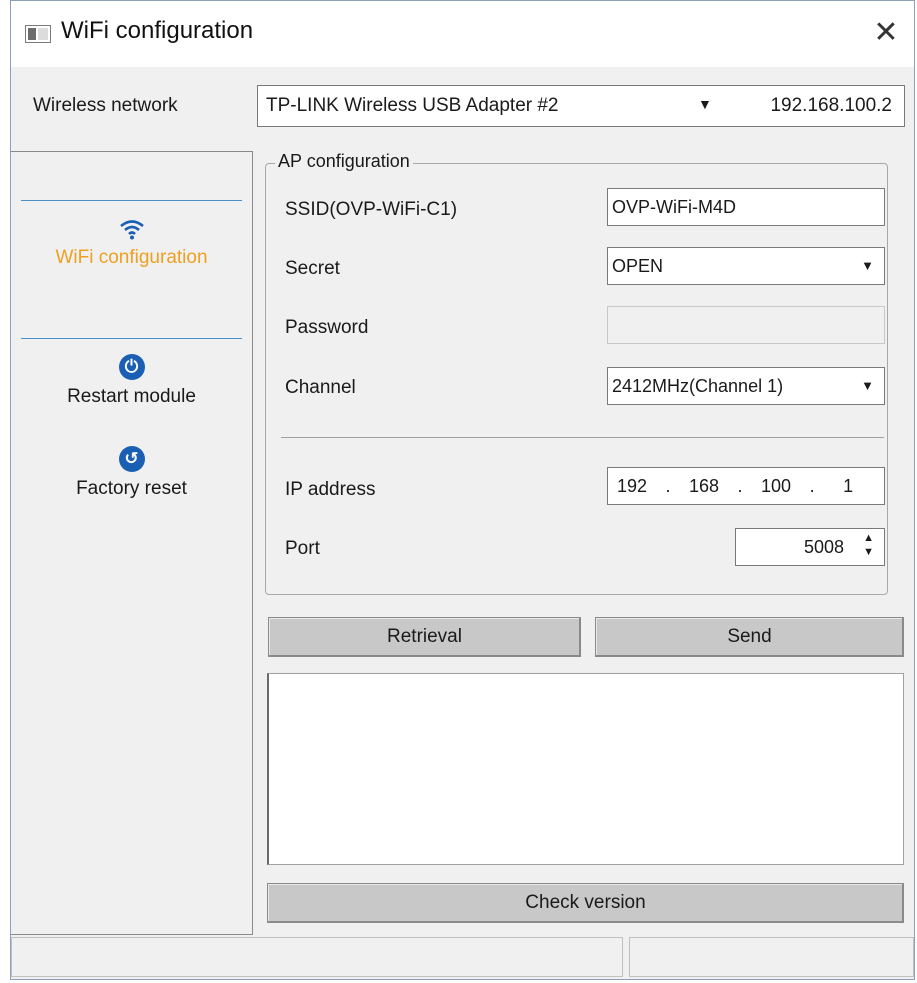  I want to click on wireless-network-label: Wireless network, so click(105, 105).